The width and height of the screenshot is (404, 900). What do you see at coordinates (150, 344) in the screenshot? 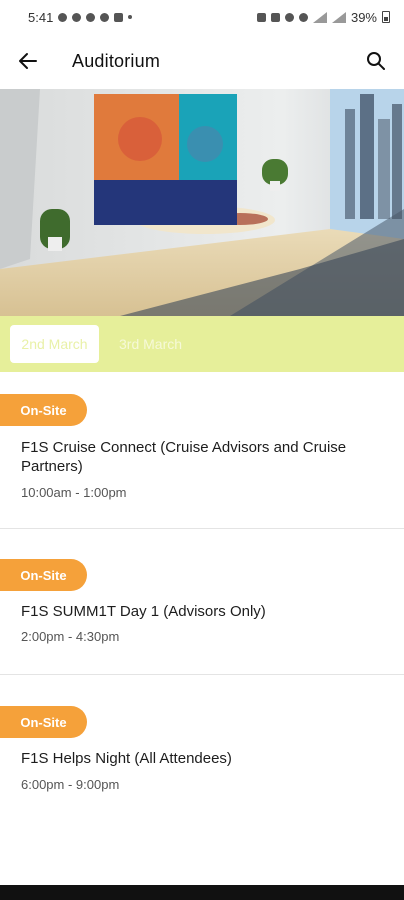
I see `tab-3rd-march: 3rd March` at bounding box center [150, 344].